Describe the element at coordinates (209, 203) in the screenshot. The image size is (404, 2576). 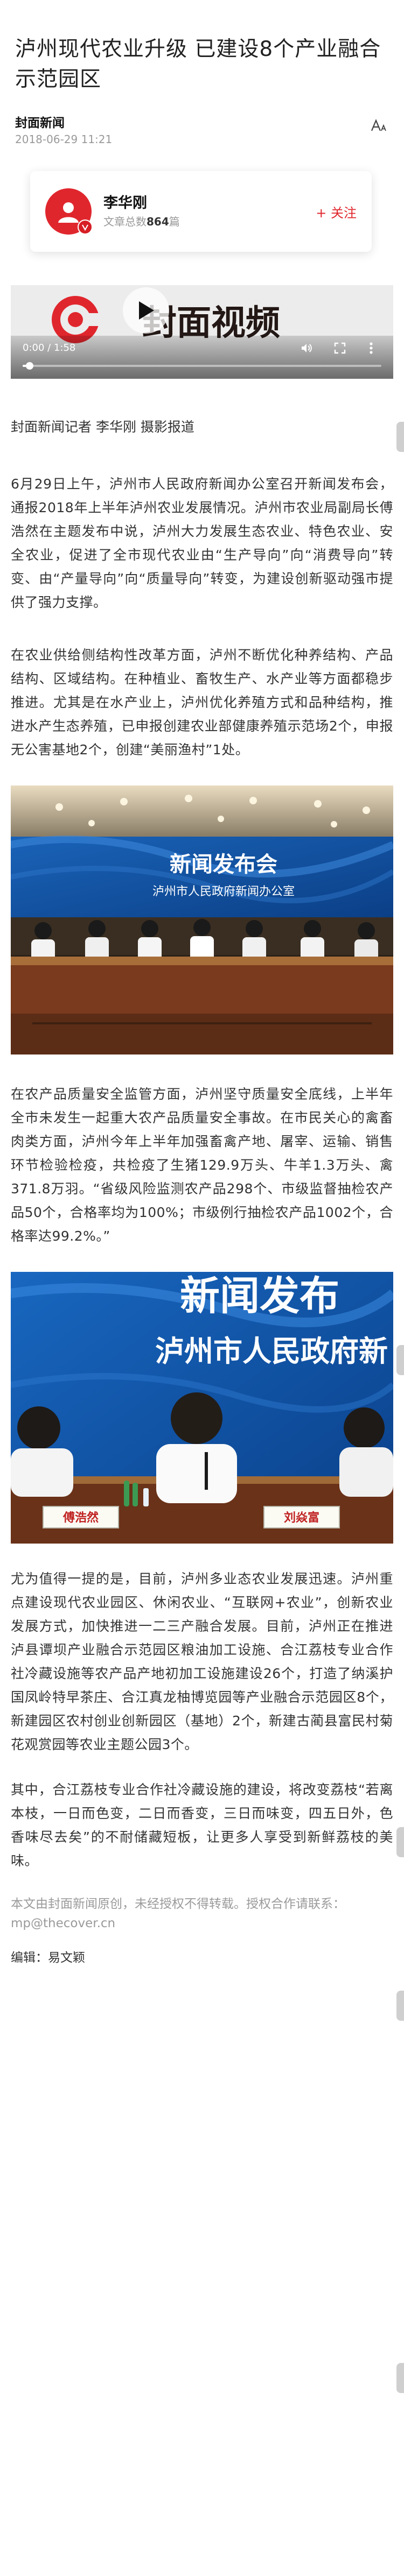
I see `author-name: 李华刚` at that location.